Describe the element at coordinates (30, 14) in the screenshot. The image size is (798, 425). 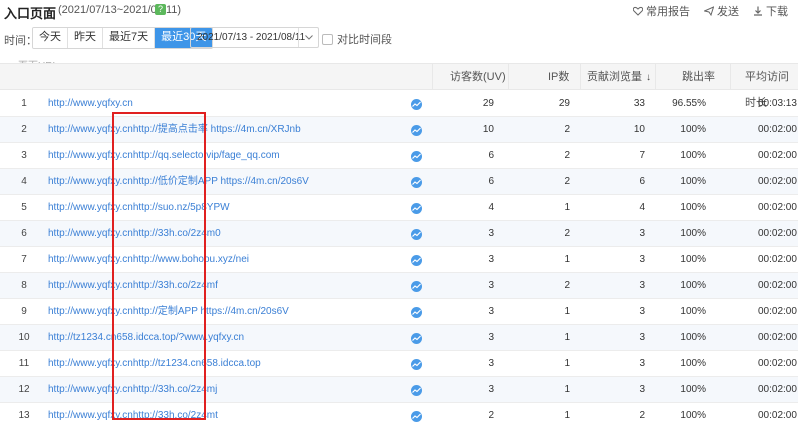
I see `page-title: 入口页面` at that location.